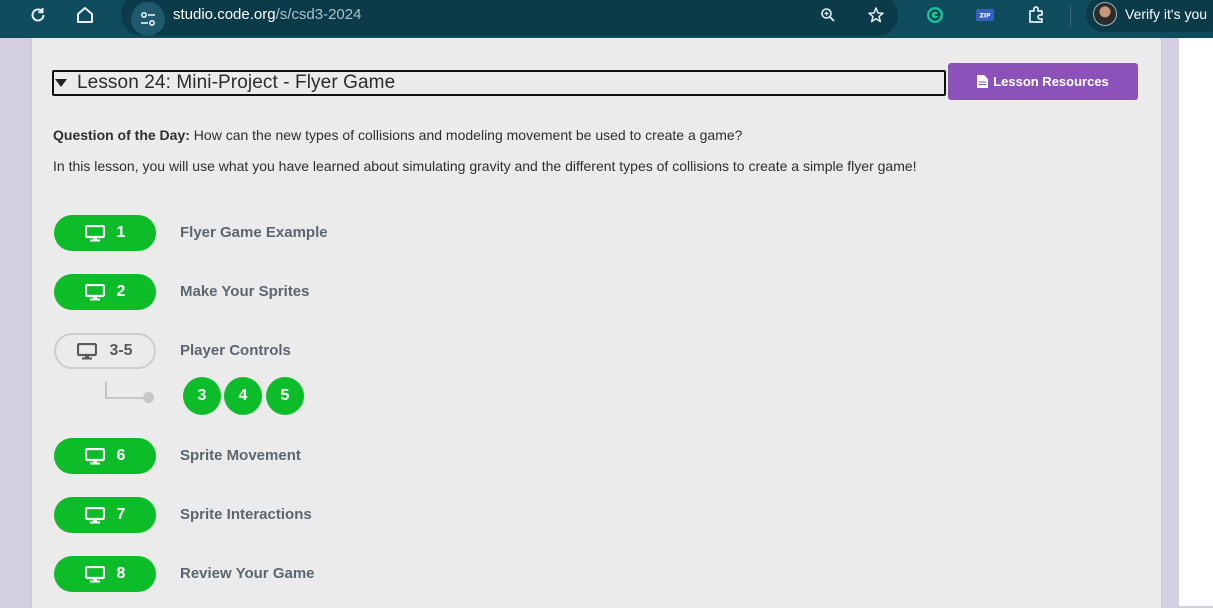 This screenshot has width=1213, height=608. I want to click on level-label: Review Your Game, so click(247, 573).